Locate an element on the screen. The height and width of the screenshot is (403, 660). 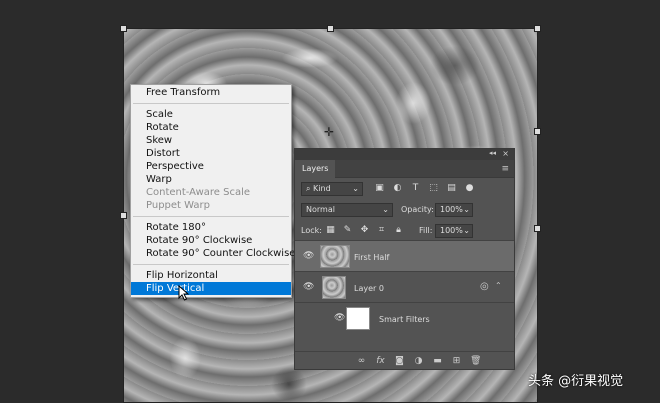
menu-item-rotate-90-ccw: Rotate 90° Counter Clockwise is located at coordinates (213, 253).